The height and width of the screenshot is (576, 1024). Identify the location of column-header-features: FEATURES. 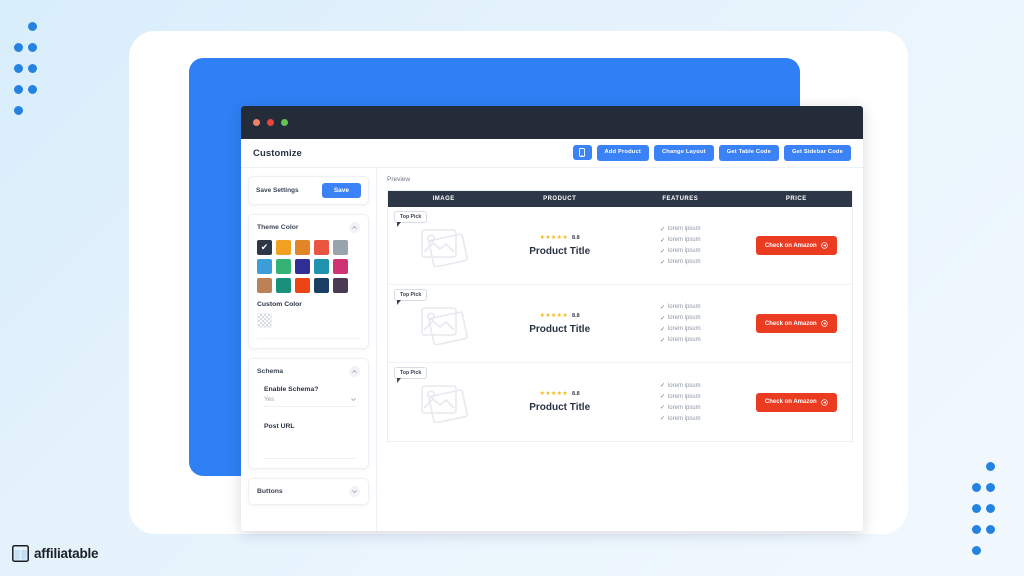
(680, 199).